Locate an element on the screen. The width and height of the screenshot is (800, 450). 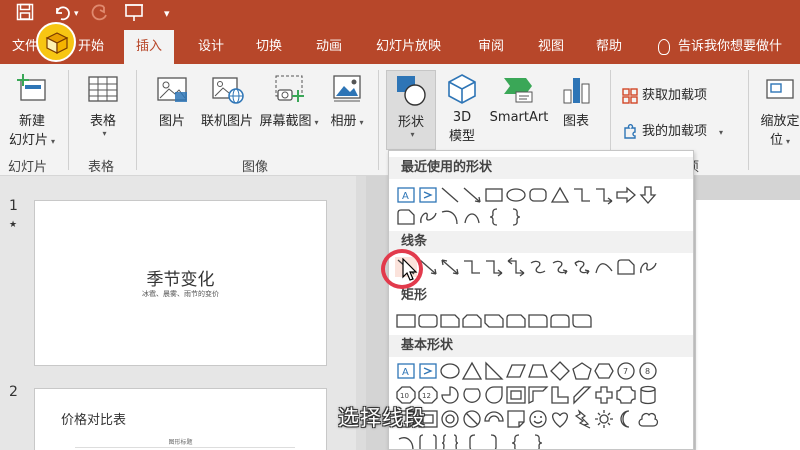
freeform-shape-icon is located at coordinates (626, 267).